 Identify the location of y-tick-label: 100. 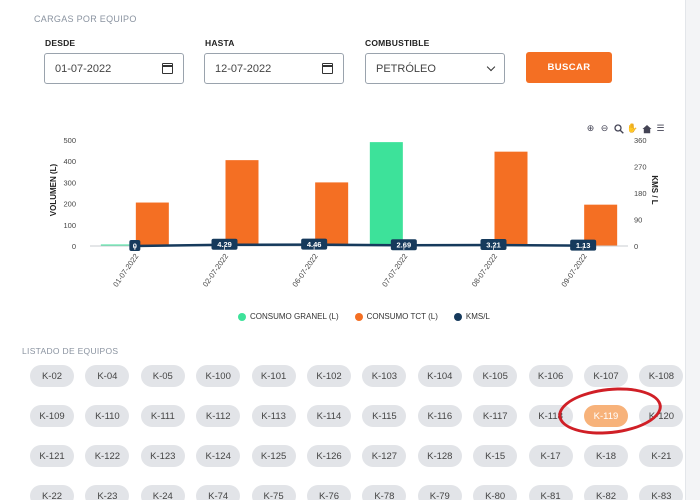
(69, 225).